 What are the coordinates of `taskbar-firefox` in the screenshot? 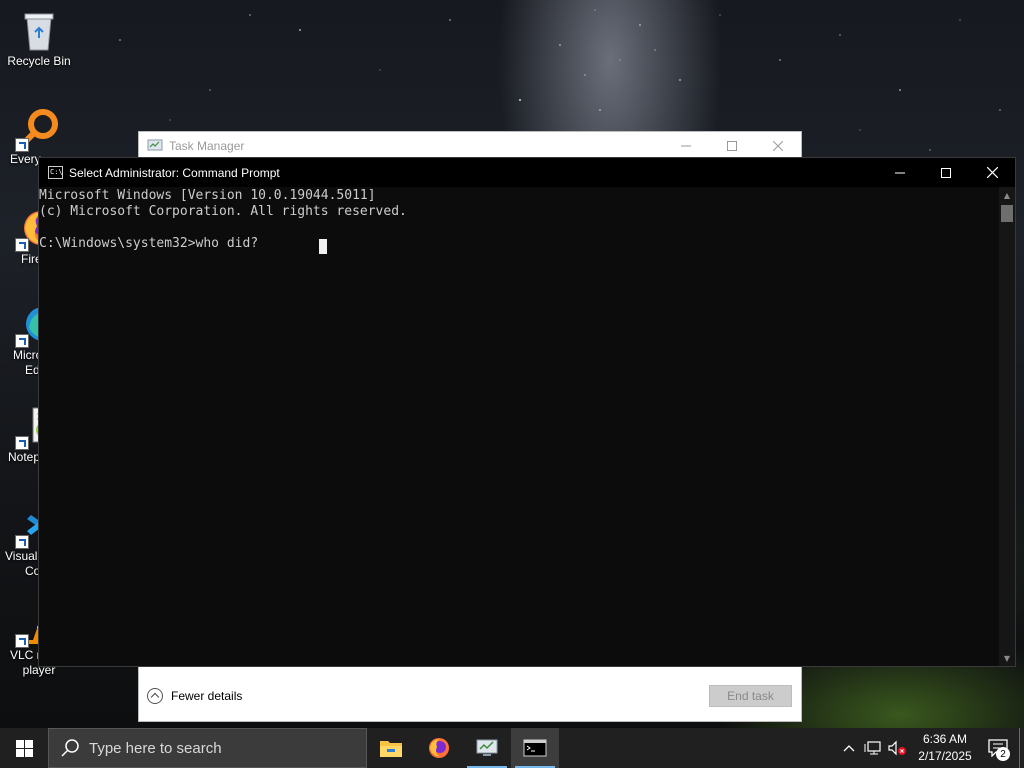 It's located at (439, 748).